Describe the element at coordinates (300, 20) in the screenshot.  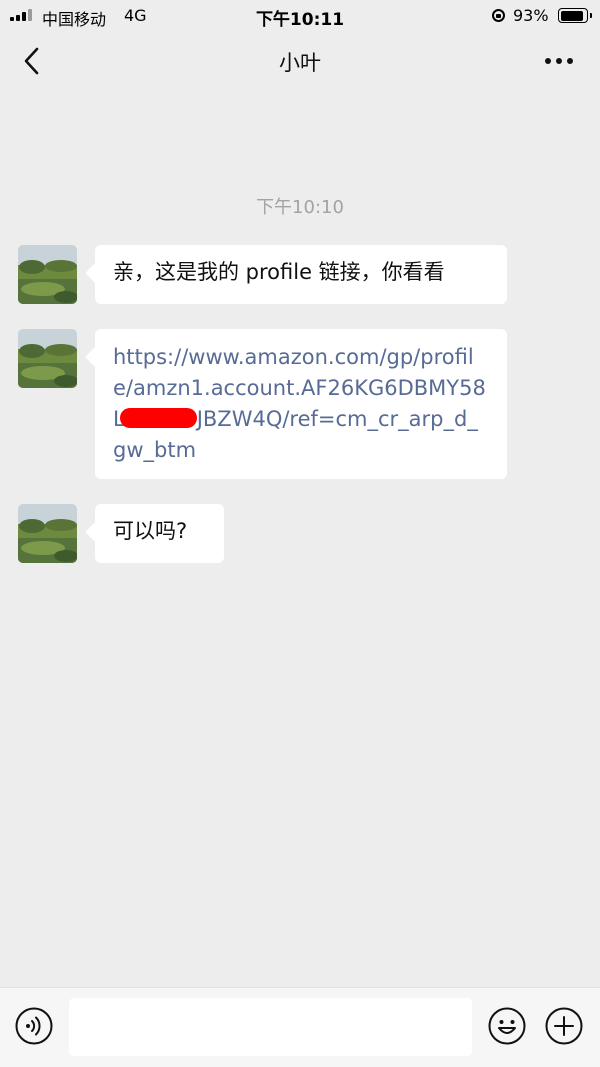
I see `status-time: 下午10:11` at that location.